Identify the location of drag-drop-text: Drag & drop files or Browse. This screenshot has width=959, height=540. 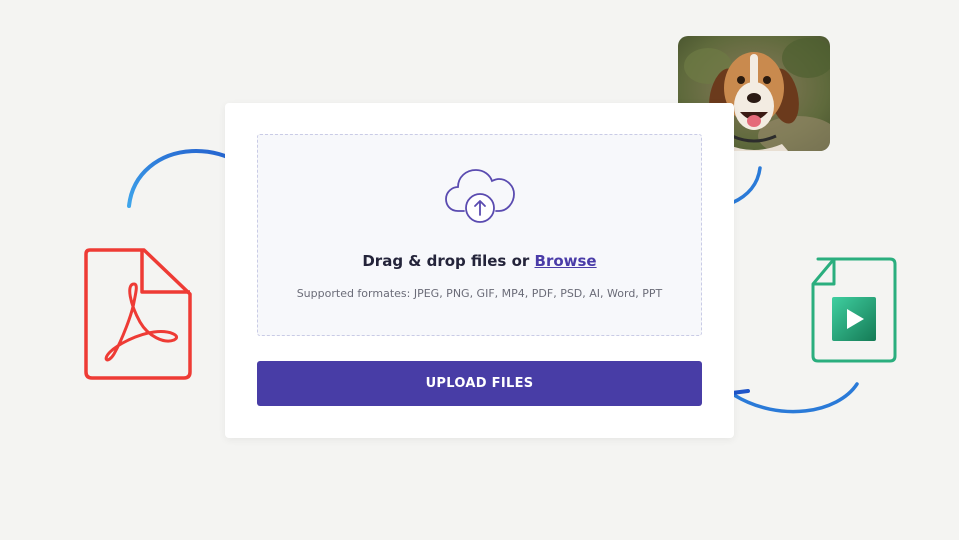
(479, 261).